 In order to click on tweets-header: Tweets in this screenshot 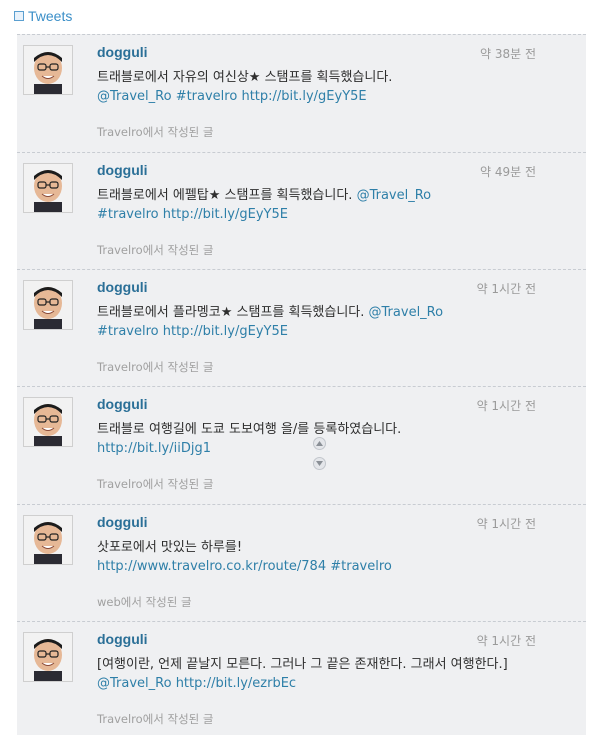, I will do `click(43, 16)`.